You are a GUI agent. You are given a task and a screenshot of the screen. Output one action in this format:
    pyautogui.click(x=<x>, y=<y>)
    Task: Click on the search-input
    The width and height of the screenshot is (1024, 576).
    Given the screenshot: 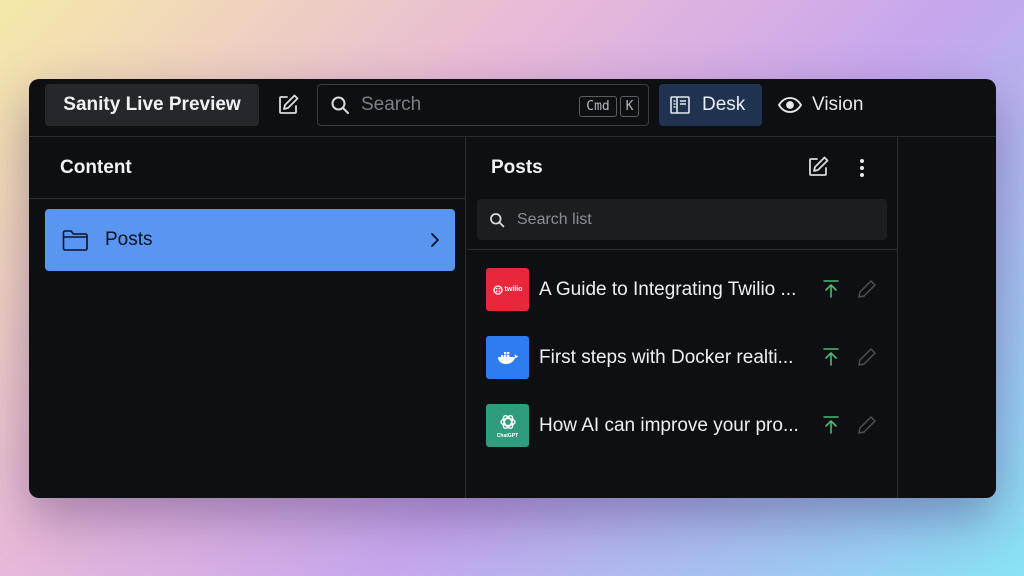 What is the action you would take?
    pyautogui.click(x=461, y=105)
    